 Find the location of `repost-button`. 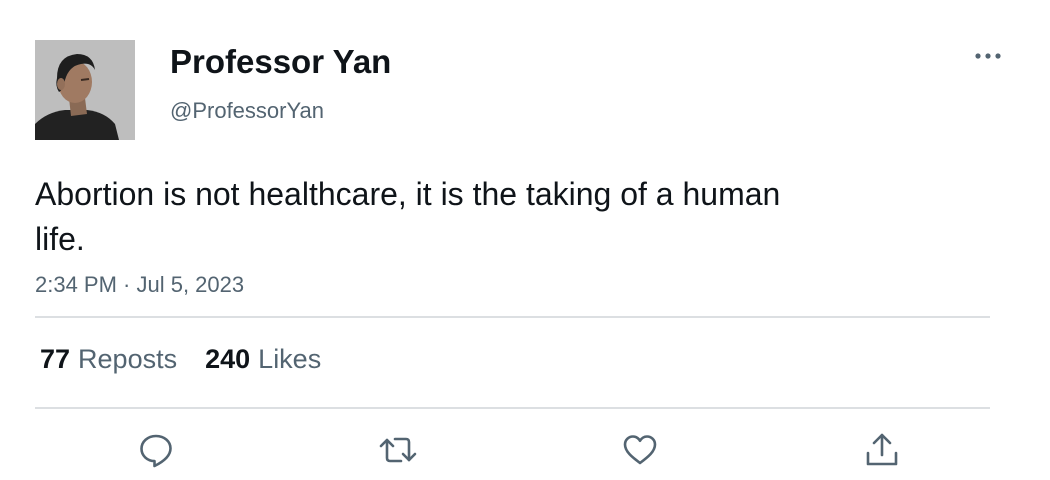

repost-button is located at coordinates (398, 450).